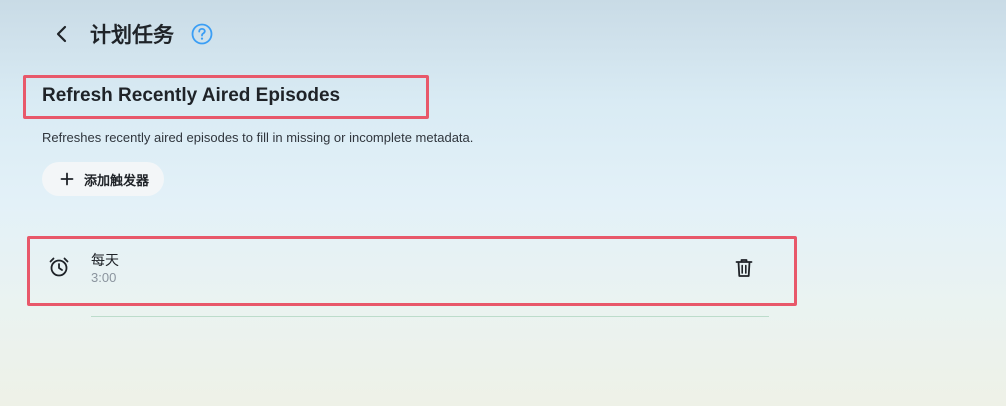 The image size is (1006, 406). I want to click on page-header: 计划任务, so click(131, 34).